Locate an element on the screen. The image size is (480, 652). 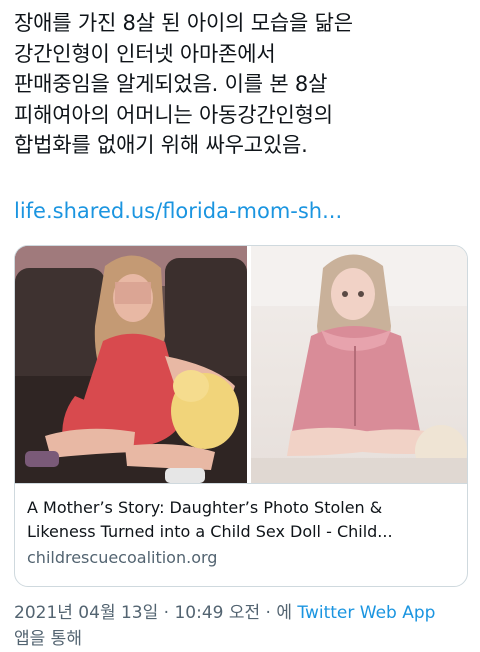
source-app-link: Twitter Web App is located at coordinates (366, 613).